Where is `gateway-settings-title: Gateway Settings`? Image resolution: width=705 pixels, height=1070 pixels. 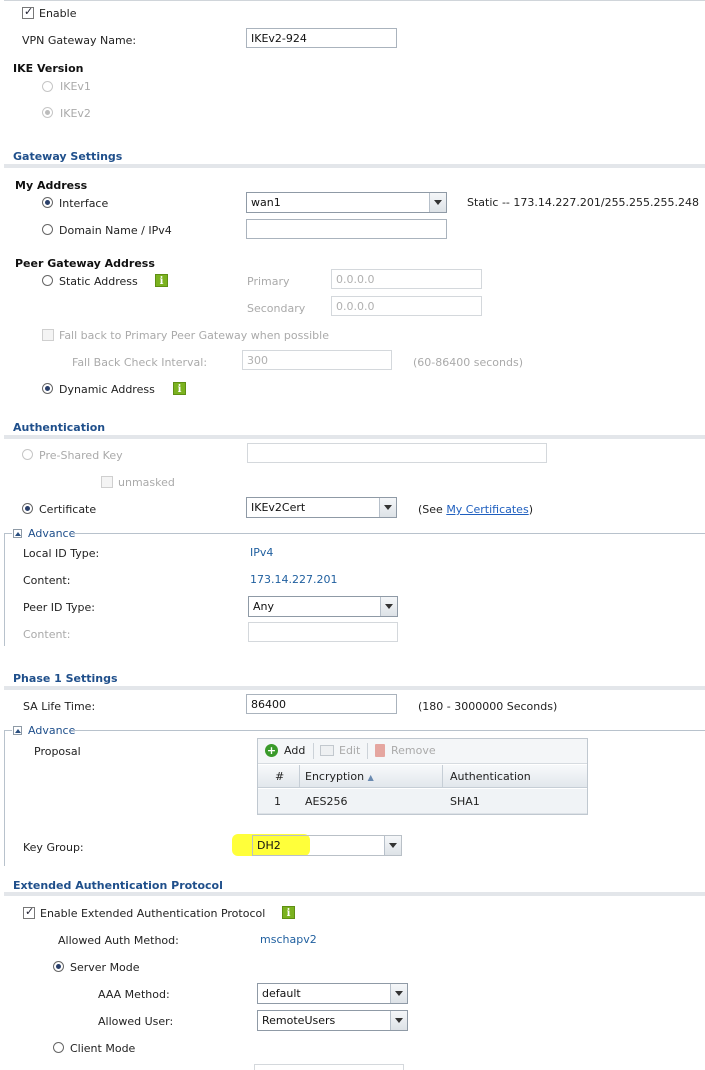 gateway-settings-title: Gateway Settings is located at coordinates (68, 156).